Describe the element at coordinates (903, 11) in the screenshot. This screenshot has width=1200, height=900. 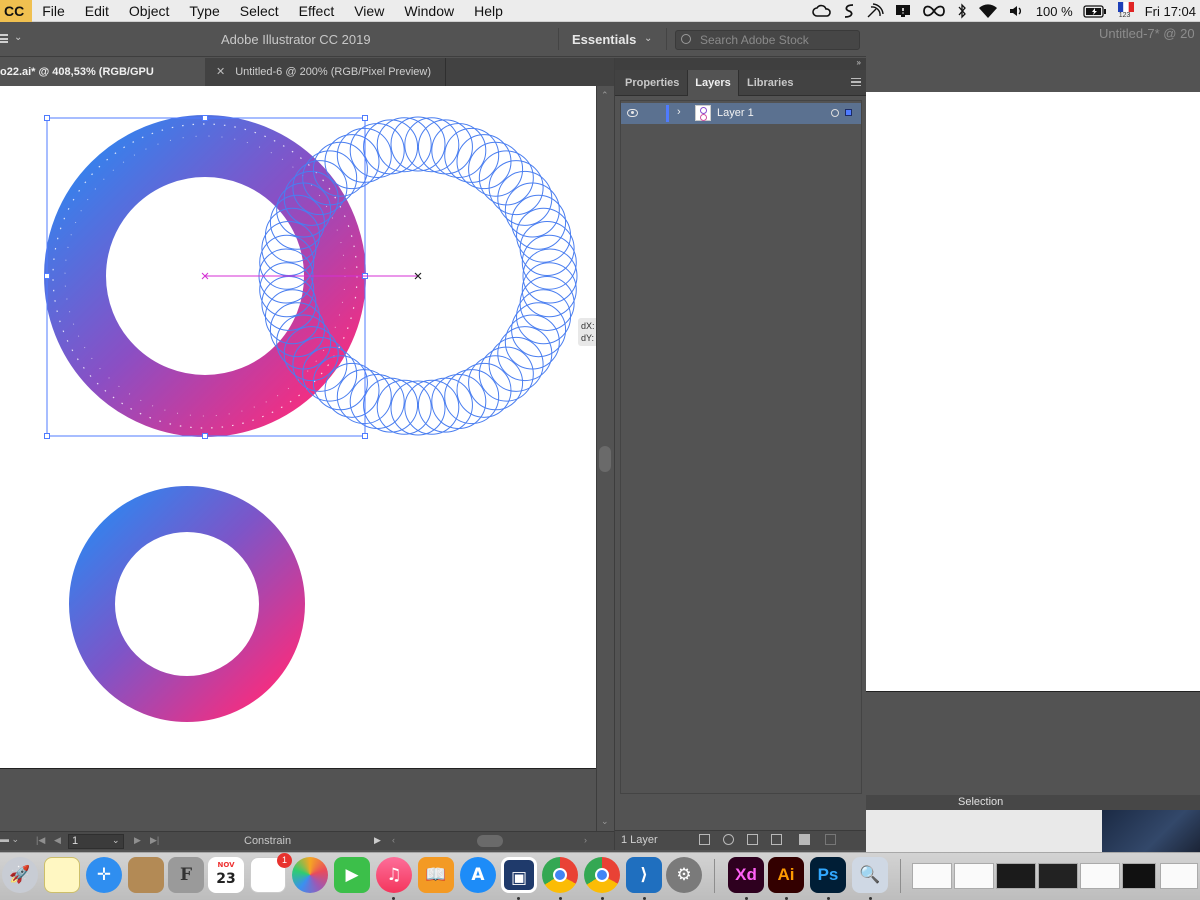
I see `notification-icon` at that location.